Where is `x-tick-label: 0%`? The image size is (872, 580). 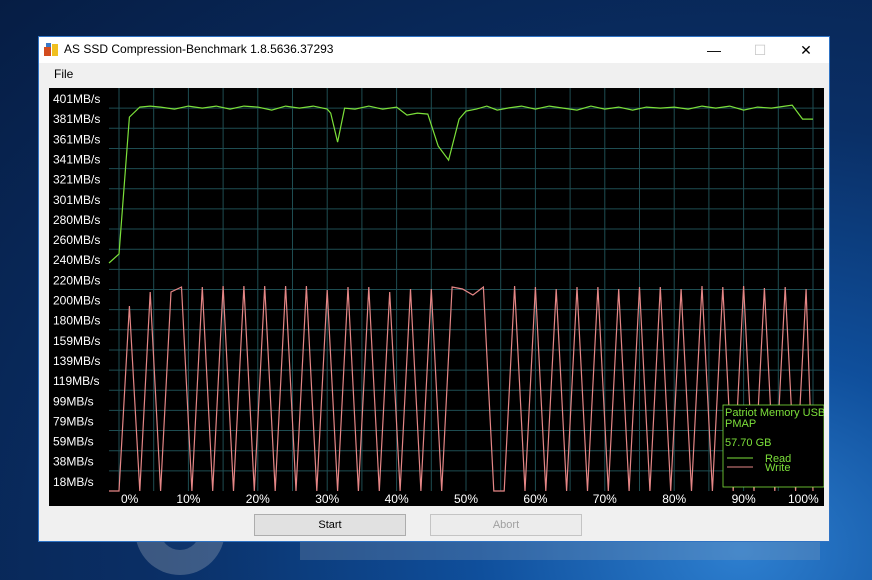 x-tick-label: 0% is located at coordinates (130, 499).